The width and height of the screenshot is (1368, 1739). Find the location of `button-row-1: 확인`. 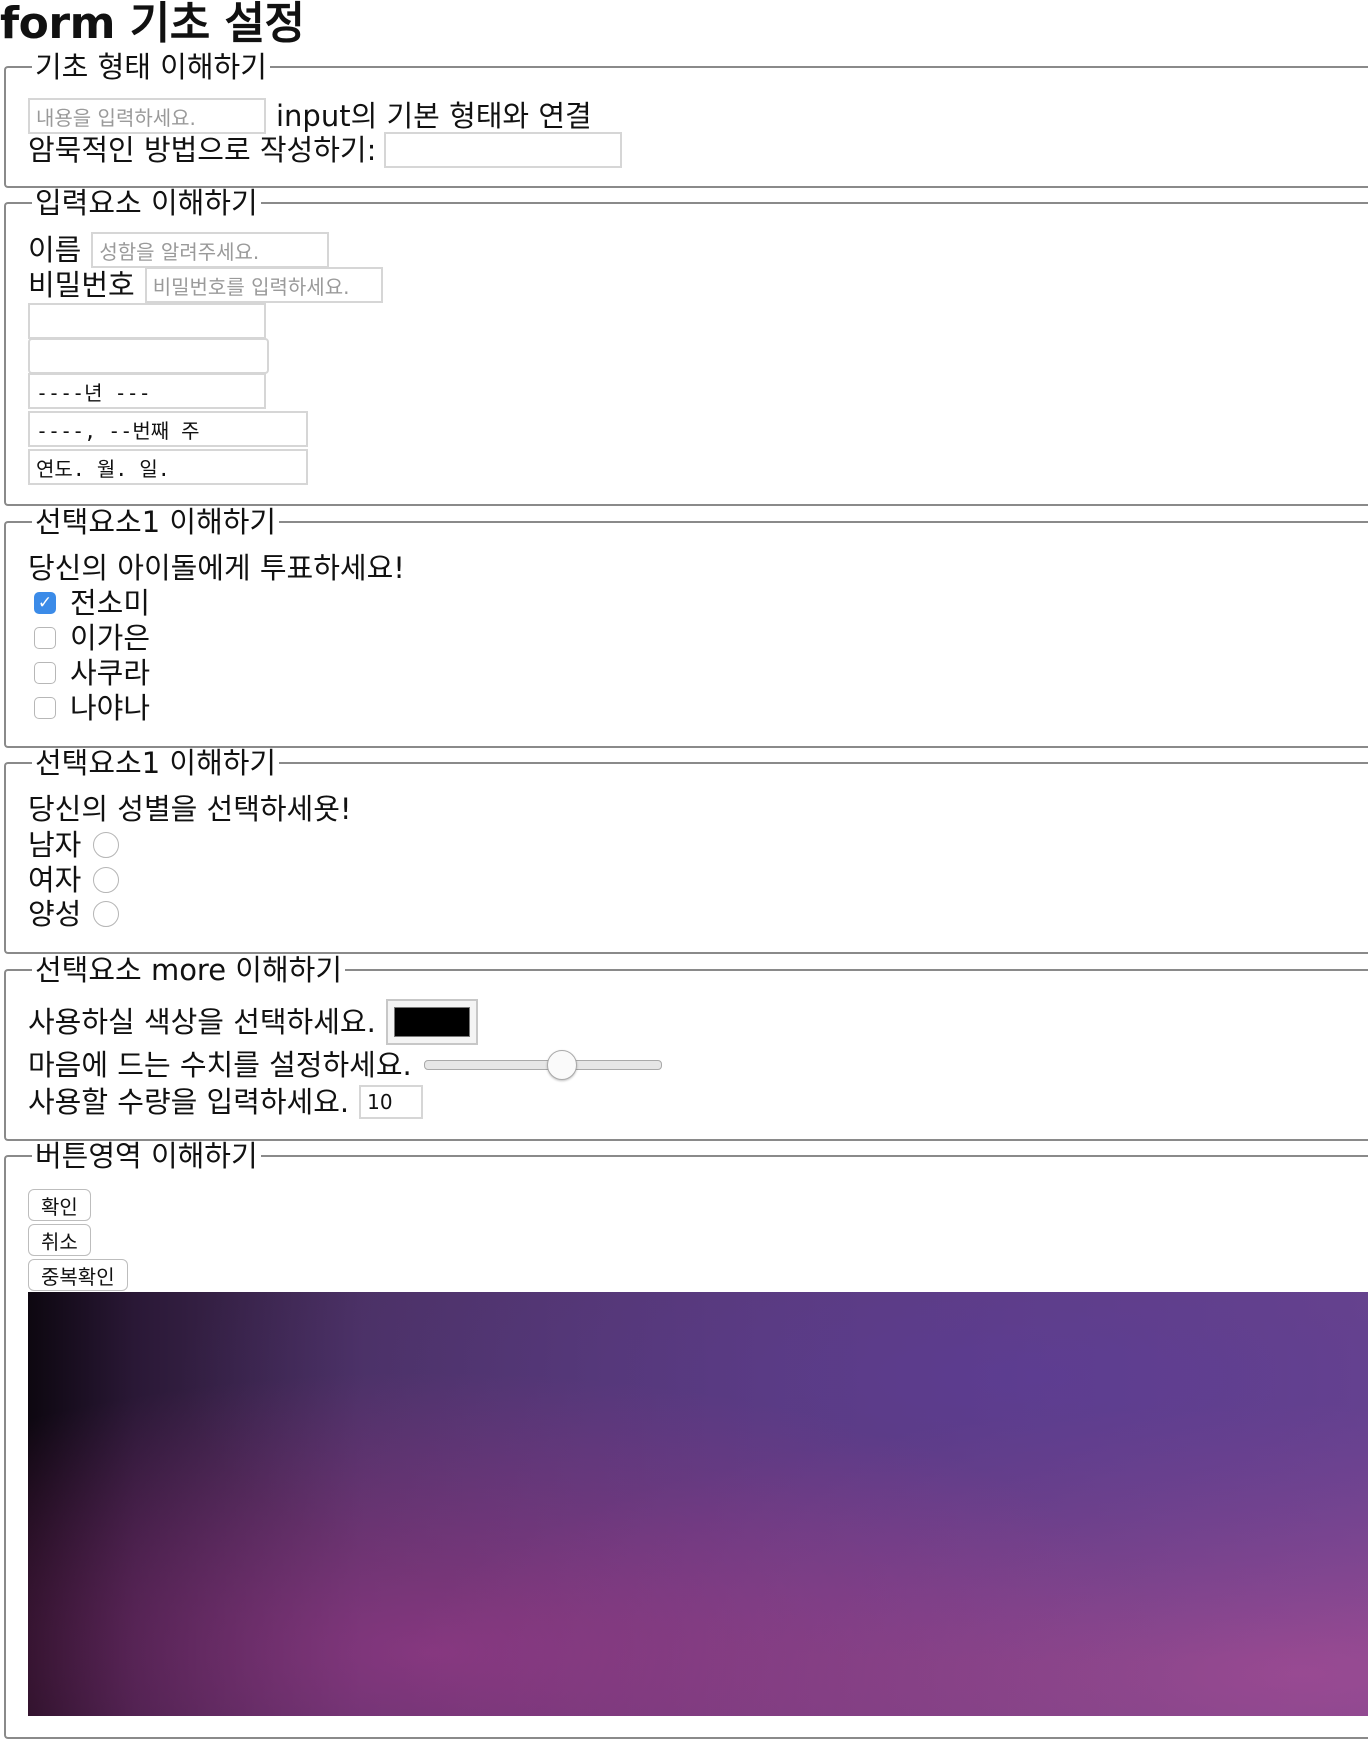

button-row-1: 확인 is located at coordinates (59, 1205).